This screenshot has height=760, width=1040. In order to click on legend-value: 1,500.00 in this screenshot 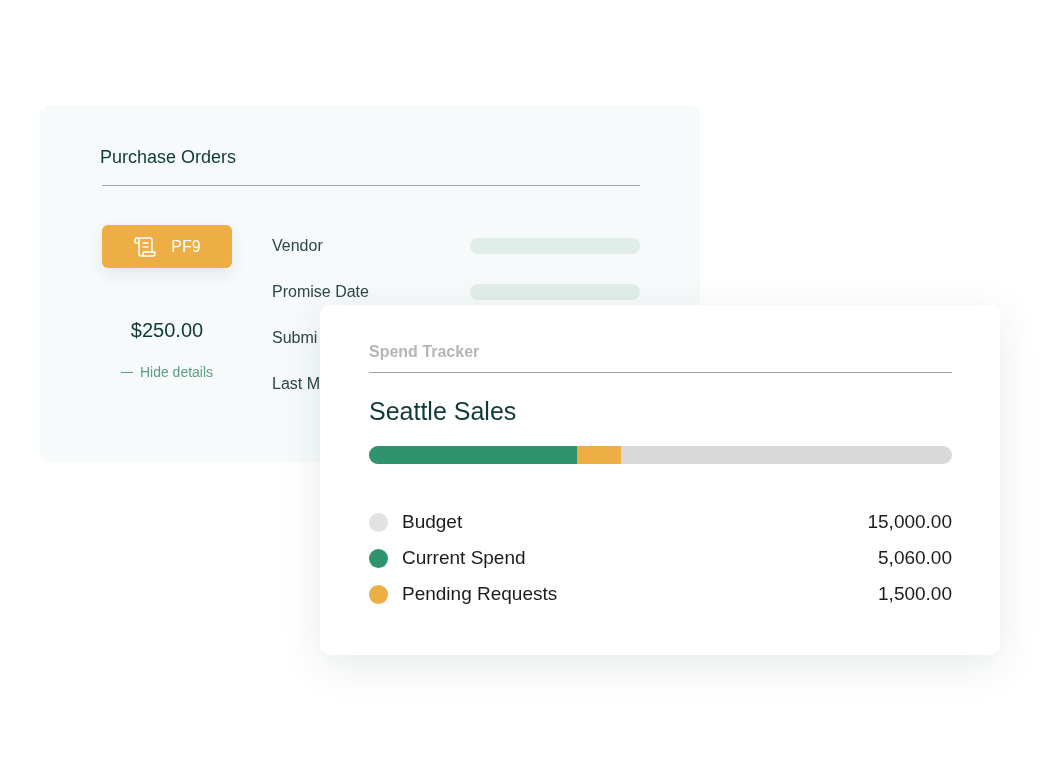, I will do `click(915, 593)`.